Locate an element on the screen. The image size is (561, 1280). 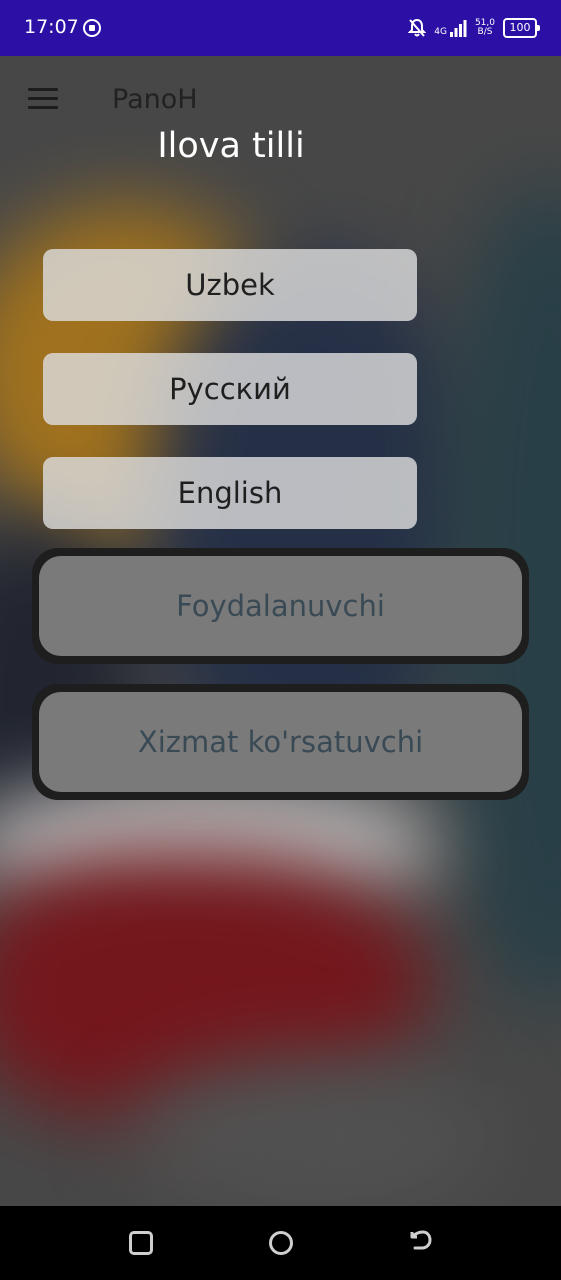
role-button-frame: Foydalanuvchi is located at coordinates (280, 606).